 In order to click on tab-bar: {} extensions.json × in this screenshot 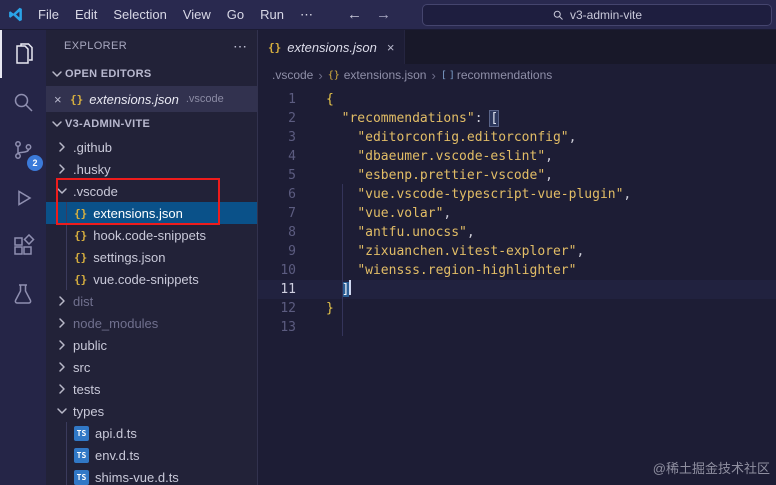, I will do `click(517, 47)`.